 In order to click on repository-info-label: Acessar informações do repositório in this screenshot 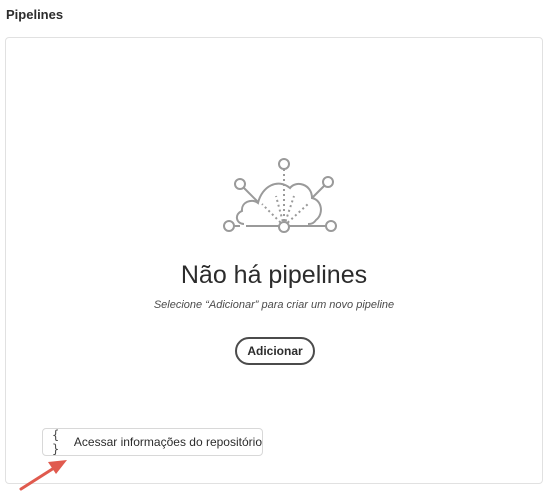, I will do `click(167, 442)`.